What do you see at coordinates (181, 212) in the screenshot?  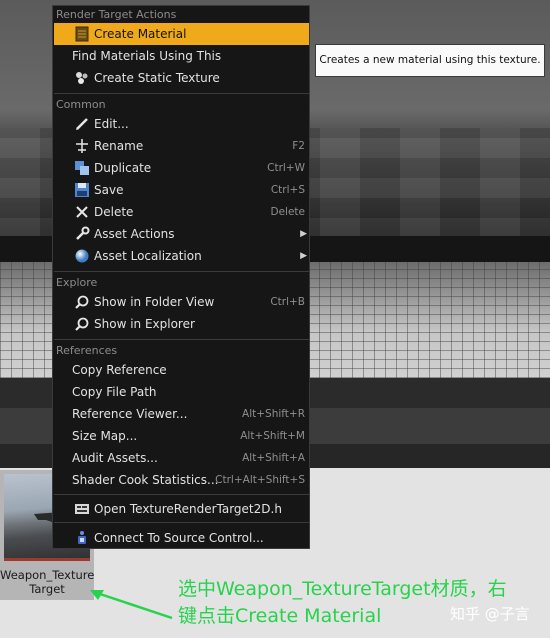 I see `menu-item-delete: Delete Delete` at bounding box center [181, 212].